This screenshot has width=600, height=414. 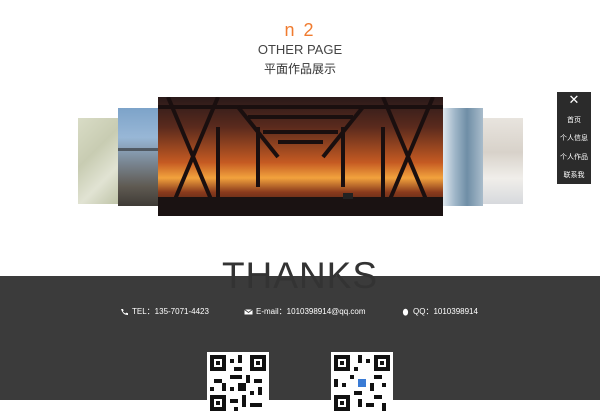 What do you see at coordinates (574, 120) in the screenshot?
I see `menu-item-home: 首页` at bounding box center [574, 120].